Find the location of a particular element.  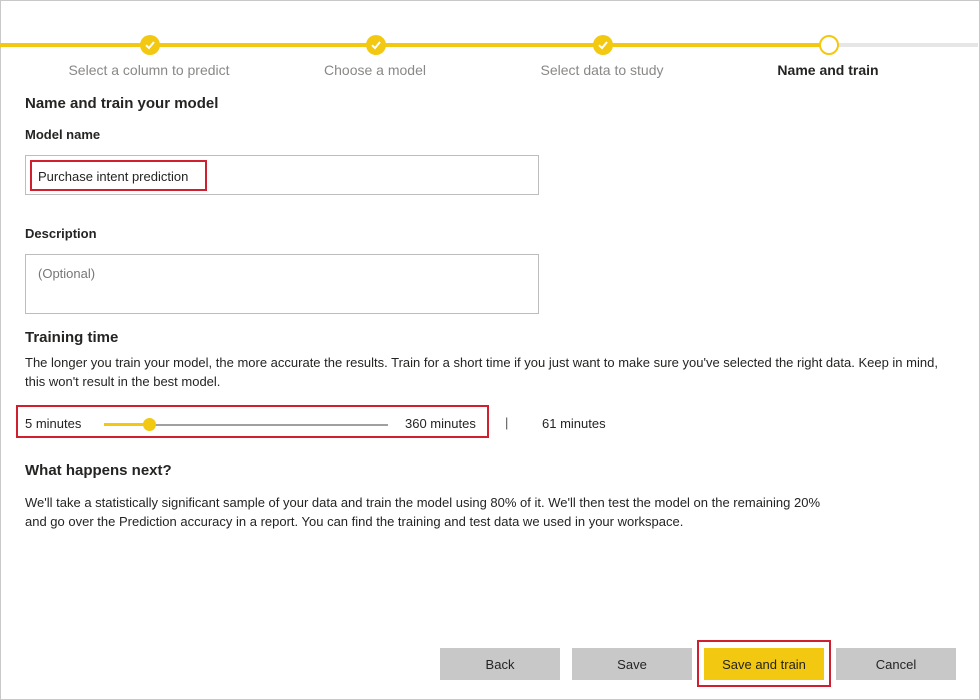

stepper-progress-track is located at coordinates (414, 45).